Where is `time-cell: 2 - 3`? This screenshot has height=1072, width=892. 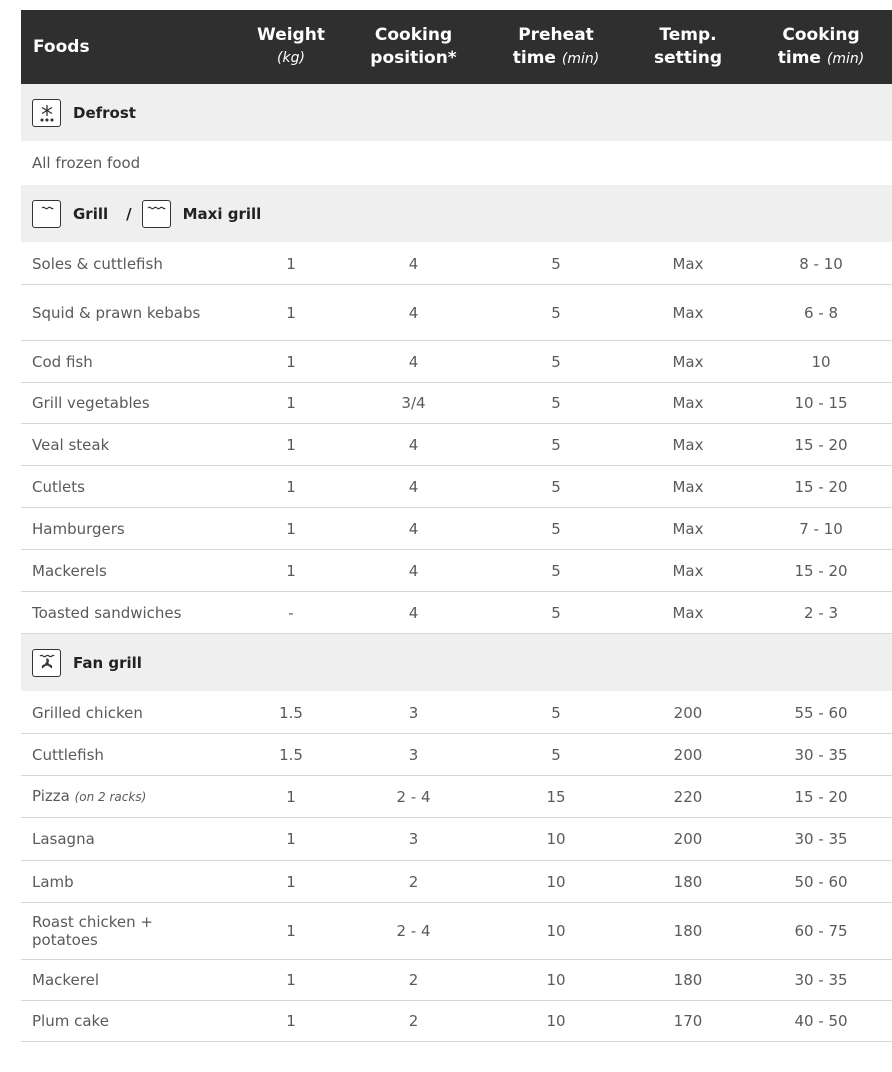
time-cell: 2 - 3 is located at coordinates (821, 613).